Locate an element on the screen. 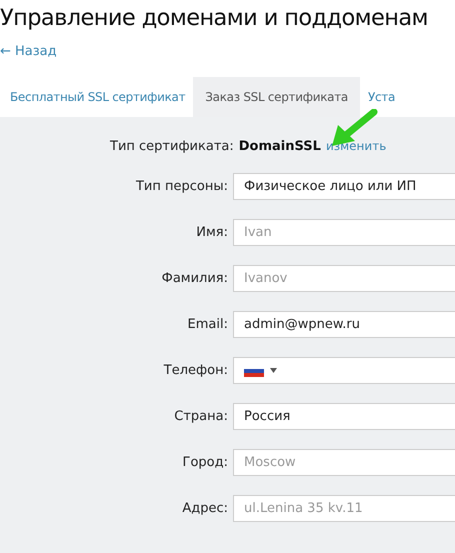 Image resolution: width=455 pixels, height=553 pixels. certificate-label: Тип сертификата: is located at coordinates (172, 146).